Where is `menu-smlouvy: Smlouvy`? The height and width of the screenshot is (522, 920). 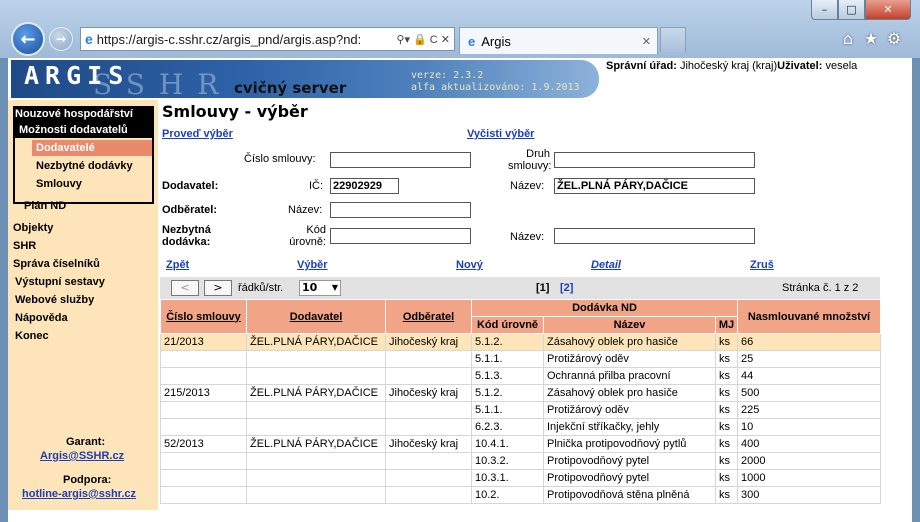
menu-smlouvy: Smlouvy is located at coordinates (59, 184).